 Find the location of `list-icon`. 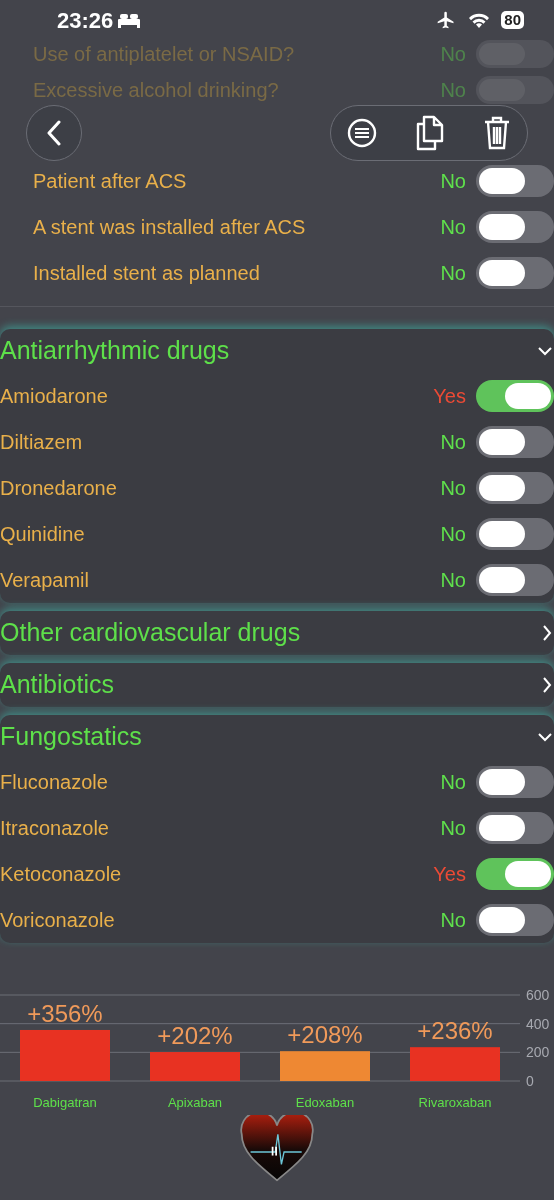

list-icon is located at coordinates (362, 133).